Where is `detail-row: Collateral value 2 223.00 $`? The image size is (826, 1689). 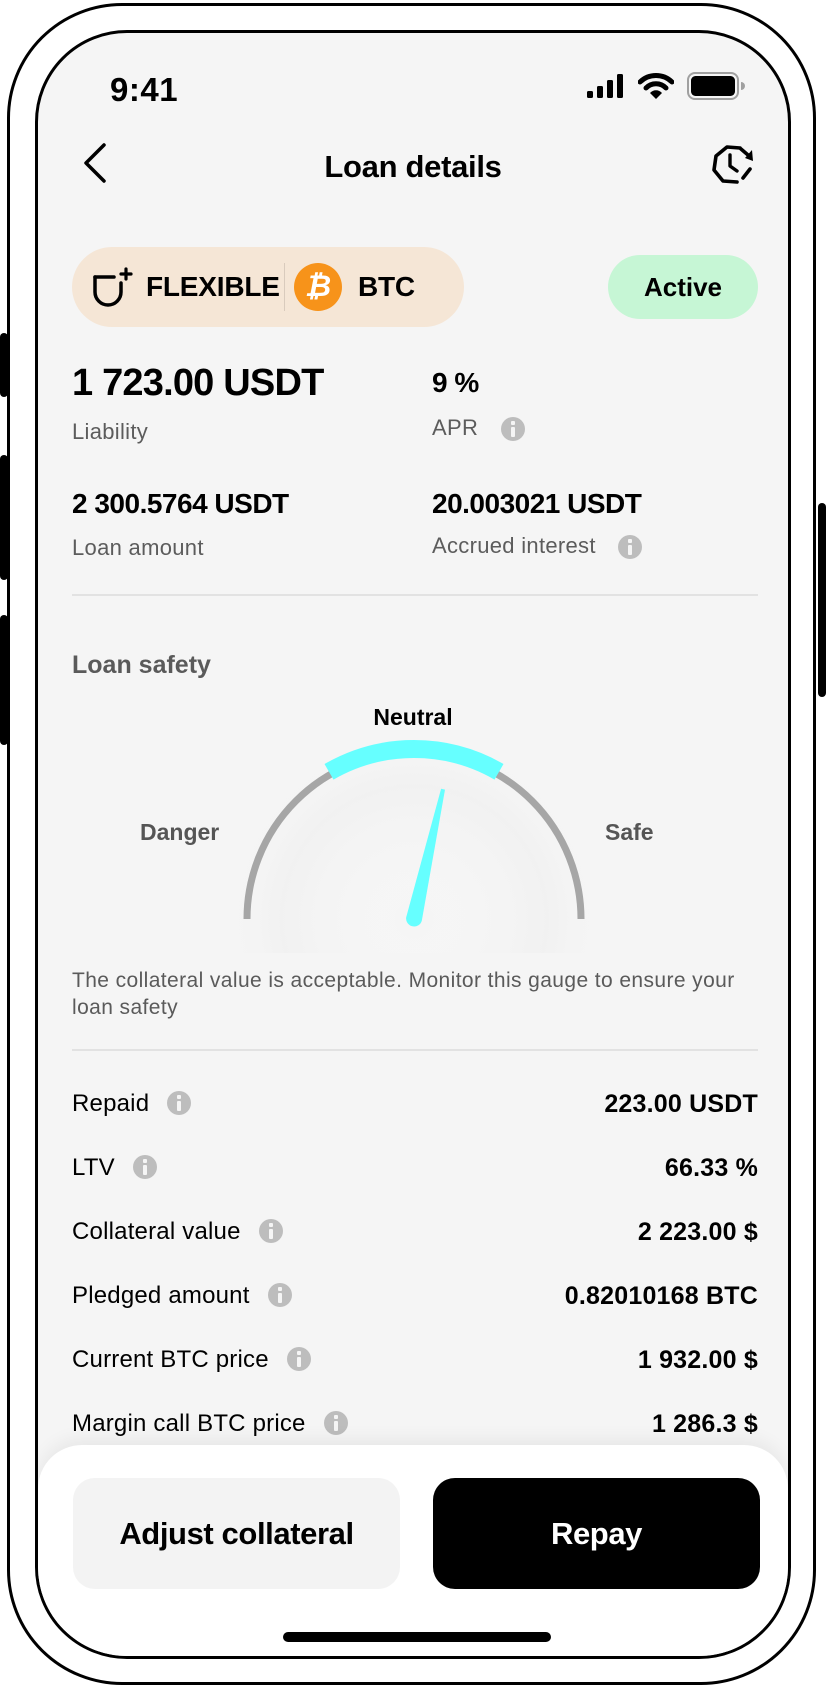 detail-row: Collateral value 2 223.00 $ is located at coordinates (415, 1234).